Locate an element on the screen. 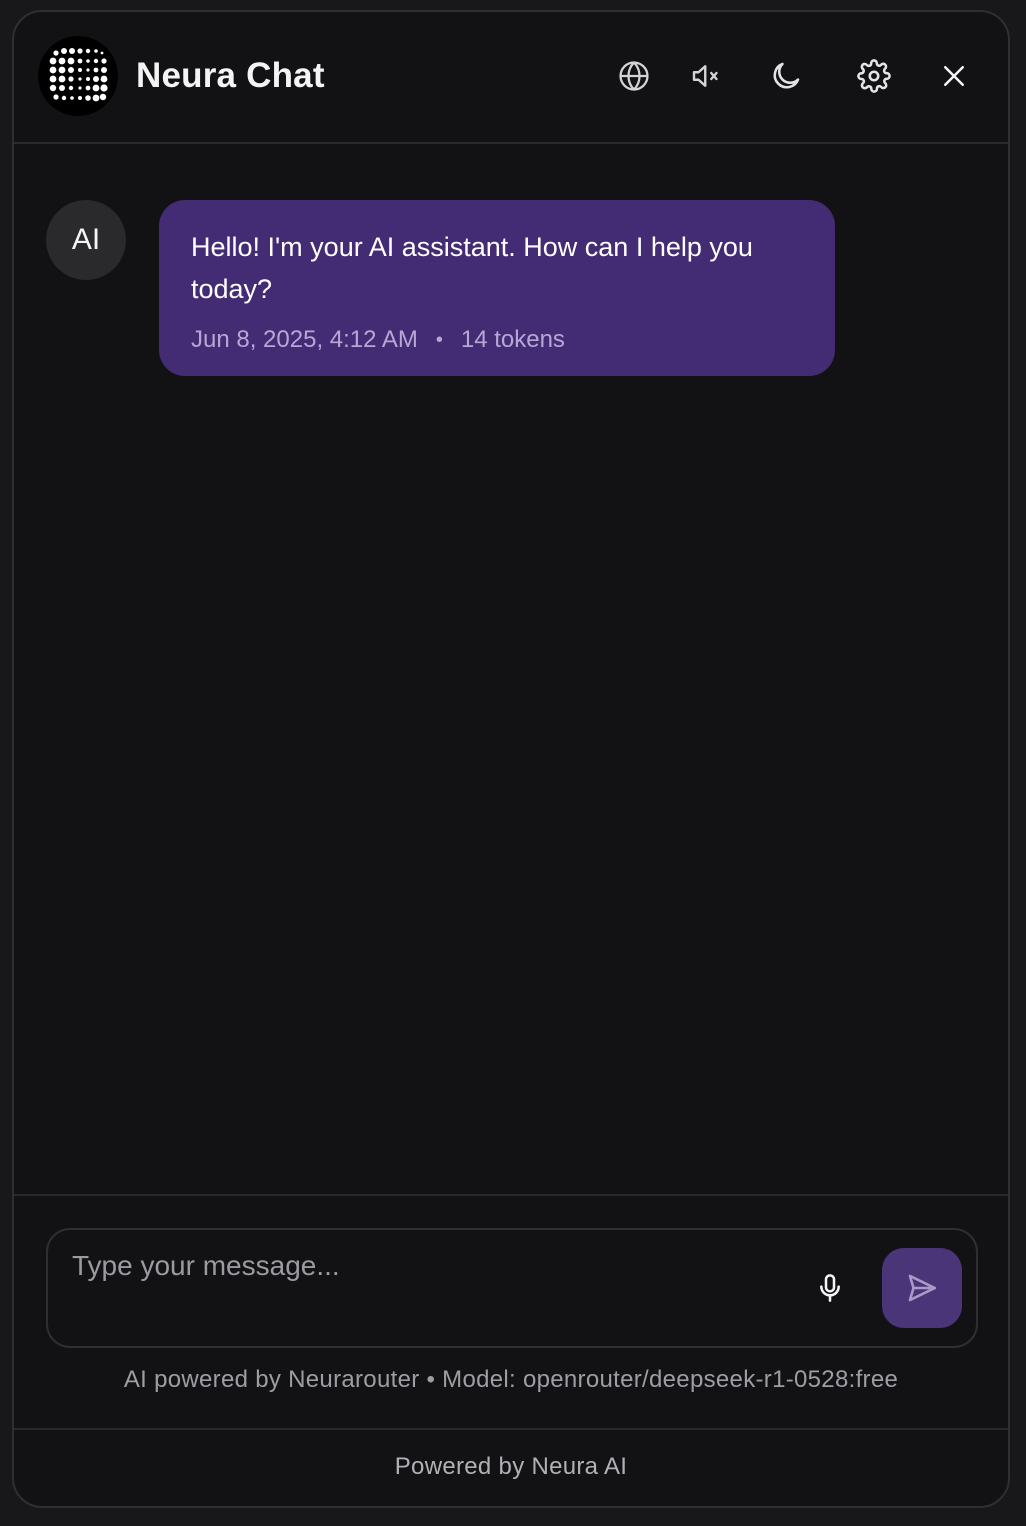  settings-button is located at coordinates (874, 76).